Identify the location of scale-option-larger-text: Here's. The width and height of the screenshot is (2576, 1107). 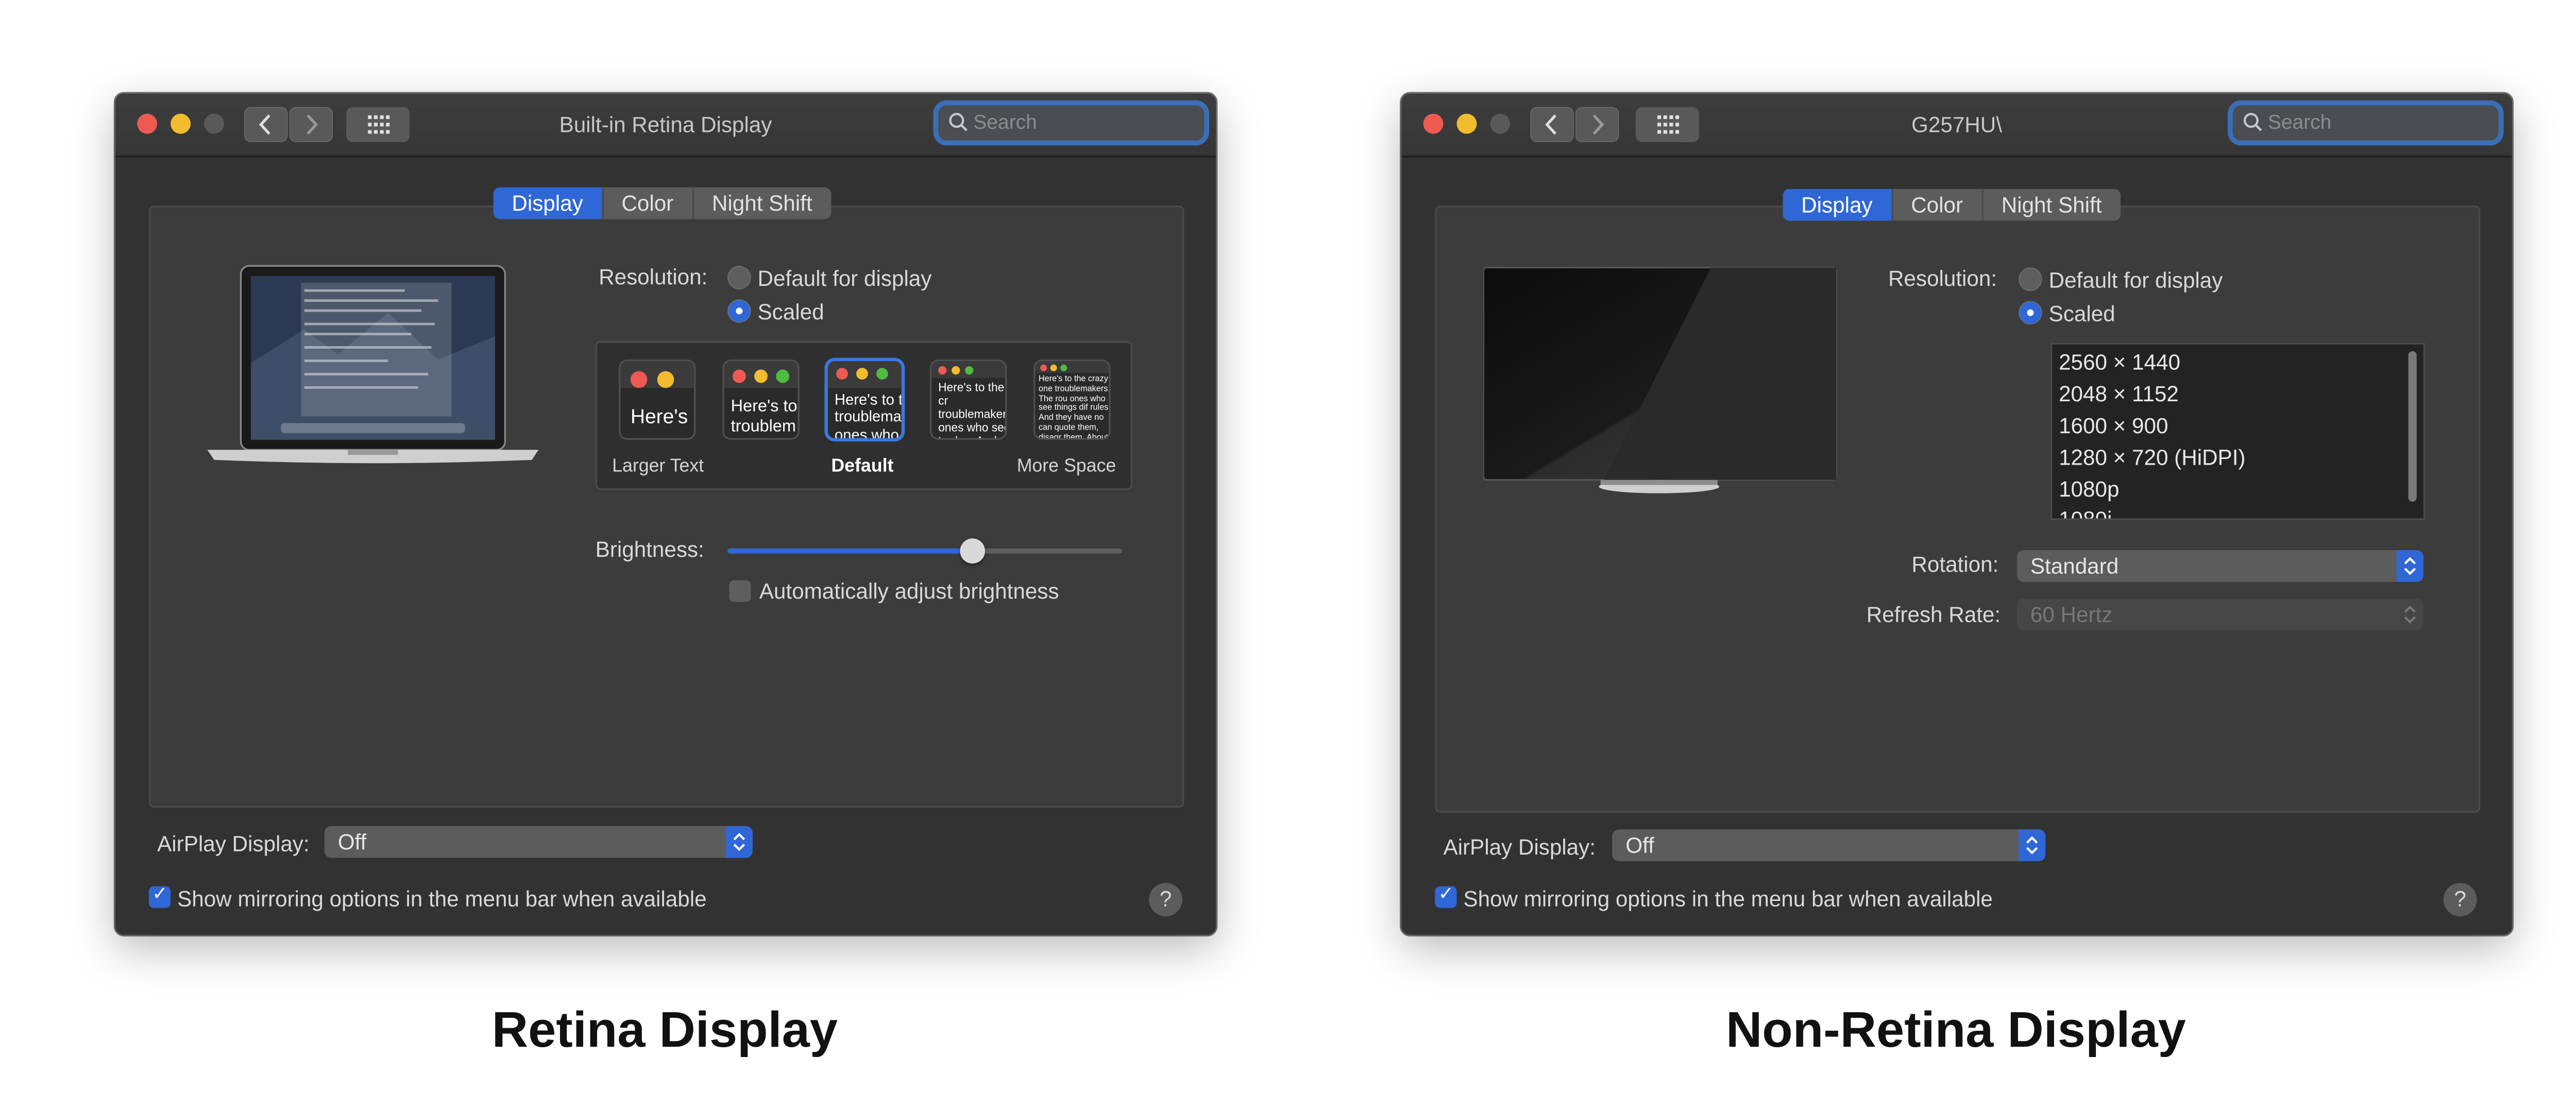
(657, 399).